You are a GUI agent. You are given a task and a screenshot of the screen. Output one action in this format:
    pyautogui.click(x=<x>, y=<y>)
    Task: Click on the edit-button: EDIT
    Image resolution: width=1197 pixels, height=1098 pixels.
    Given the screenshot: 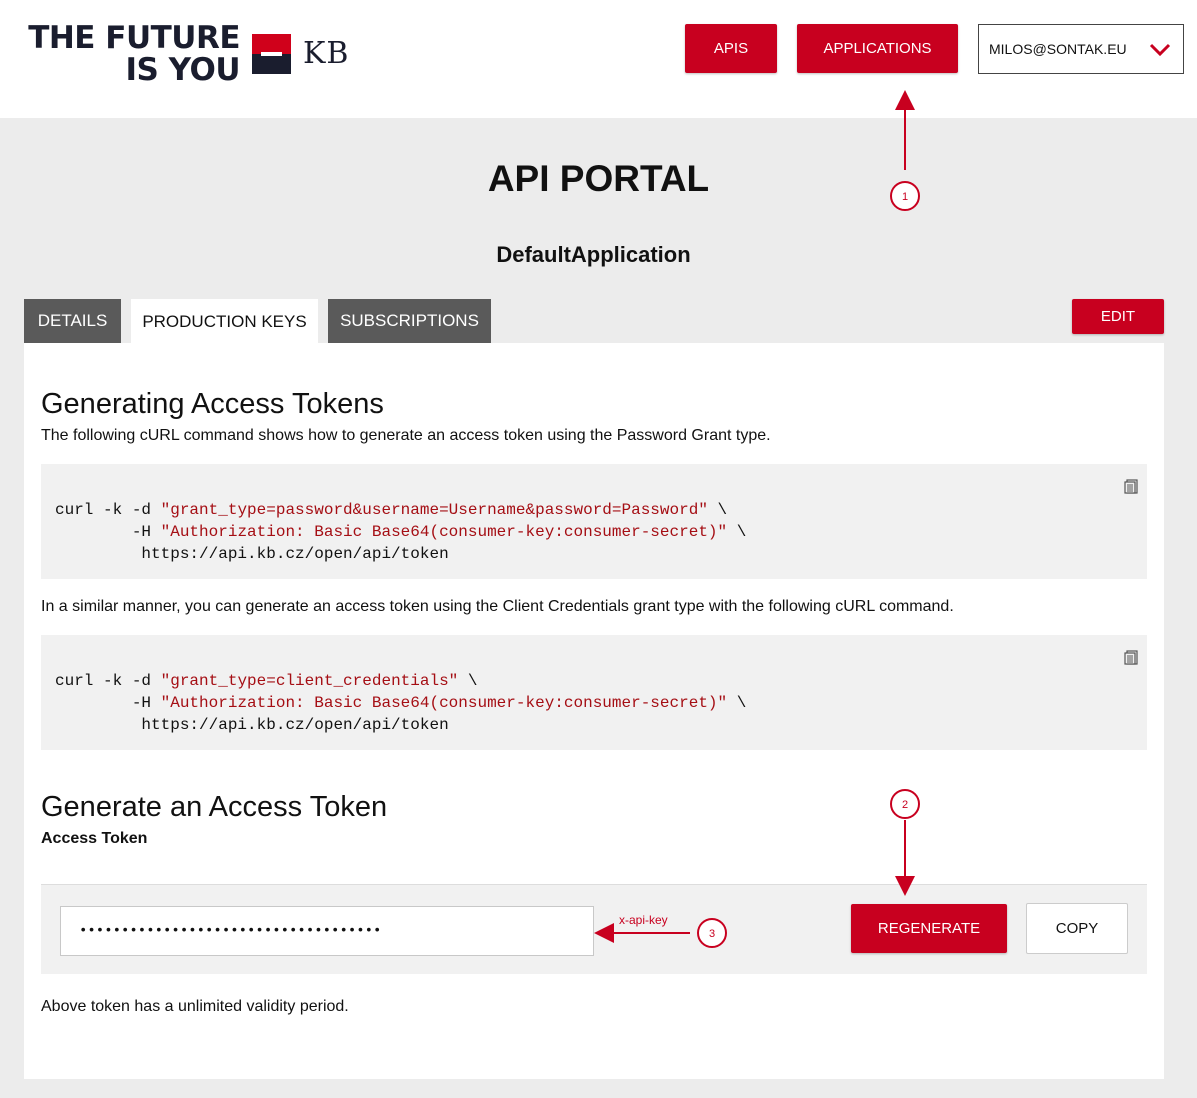 What is the action you would take?
    pyautogui.click(x=1118, y=316)
    